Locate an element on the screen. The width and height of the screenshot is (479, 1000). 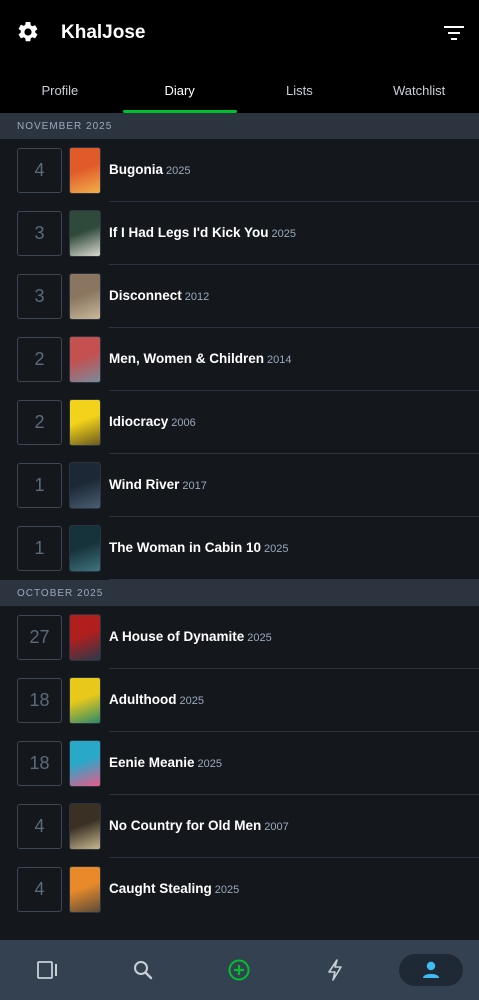
diary-entry-row: 27 A House of Dynamite 2025 is located at coordinates (239, 637).